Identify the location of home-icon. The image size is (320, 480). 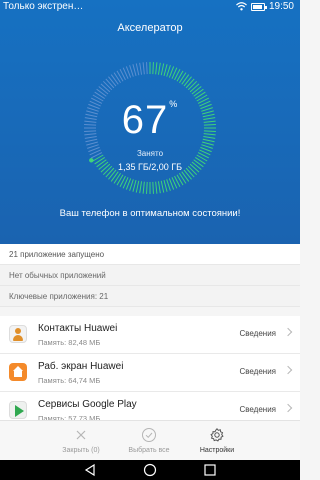
(18, 372).